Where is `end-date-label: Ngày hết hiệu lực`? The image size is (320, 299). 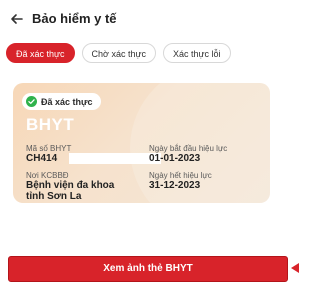
end-date-label: Ngày hết hiệu lực is located at coordinates (180, 175).